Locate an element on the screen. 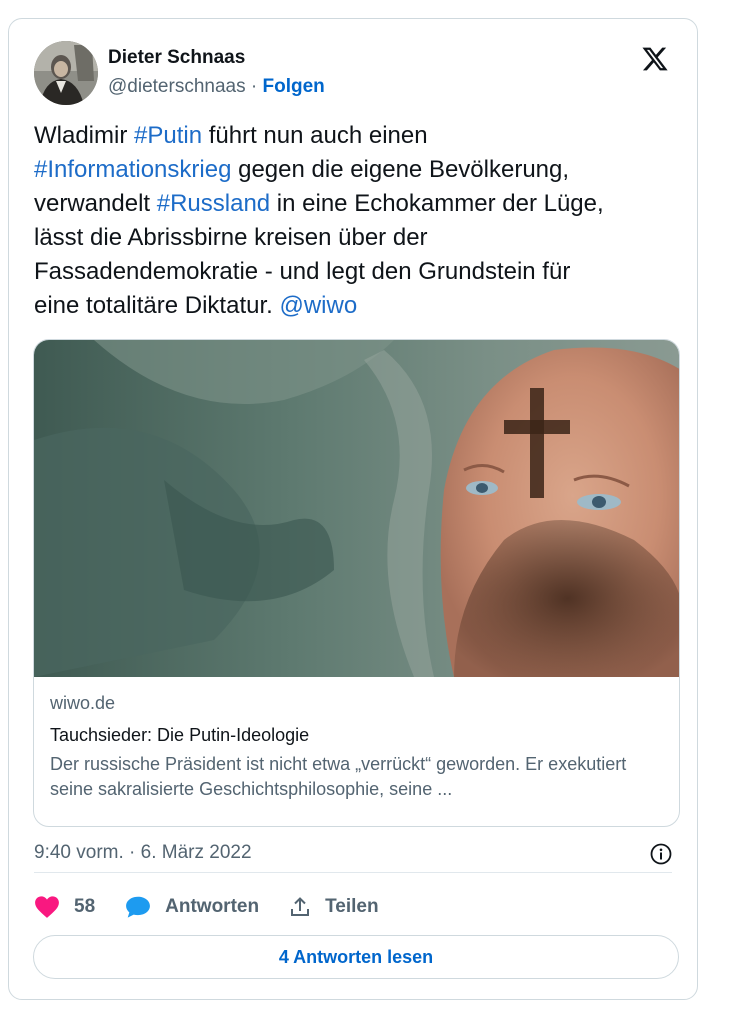  link-preview-title: Tauchsieder: Die Putin-Ideologie is located at coordinates (180, 735).